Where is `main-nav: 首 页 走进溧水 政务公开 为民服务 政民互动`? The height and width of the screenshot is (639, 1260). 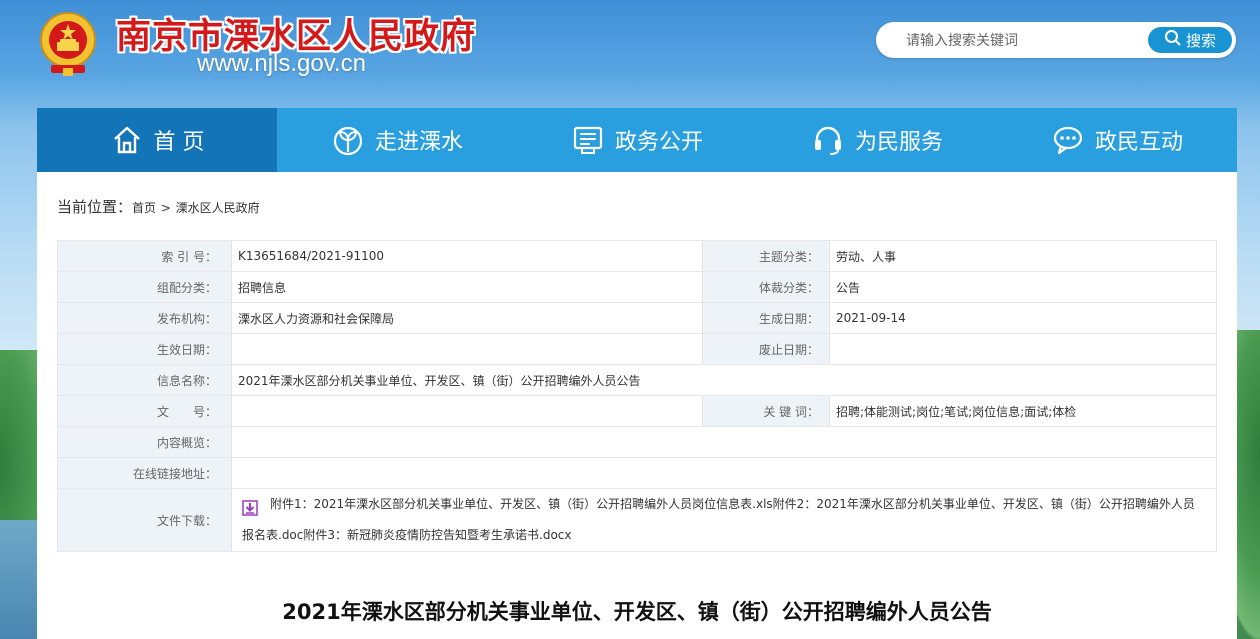
main-nav: 首 页 走进溧水 政务公开 为民服务 政民互动 is located at coordinates (637, 140).